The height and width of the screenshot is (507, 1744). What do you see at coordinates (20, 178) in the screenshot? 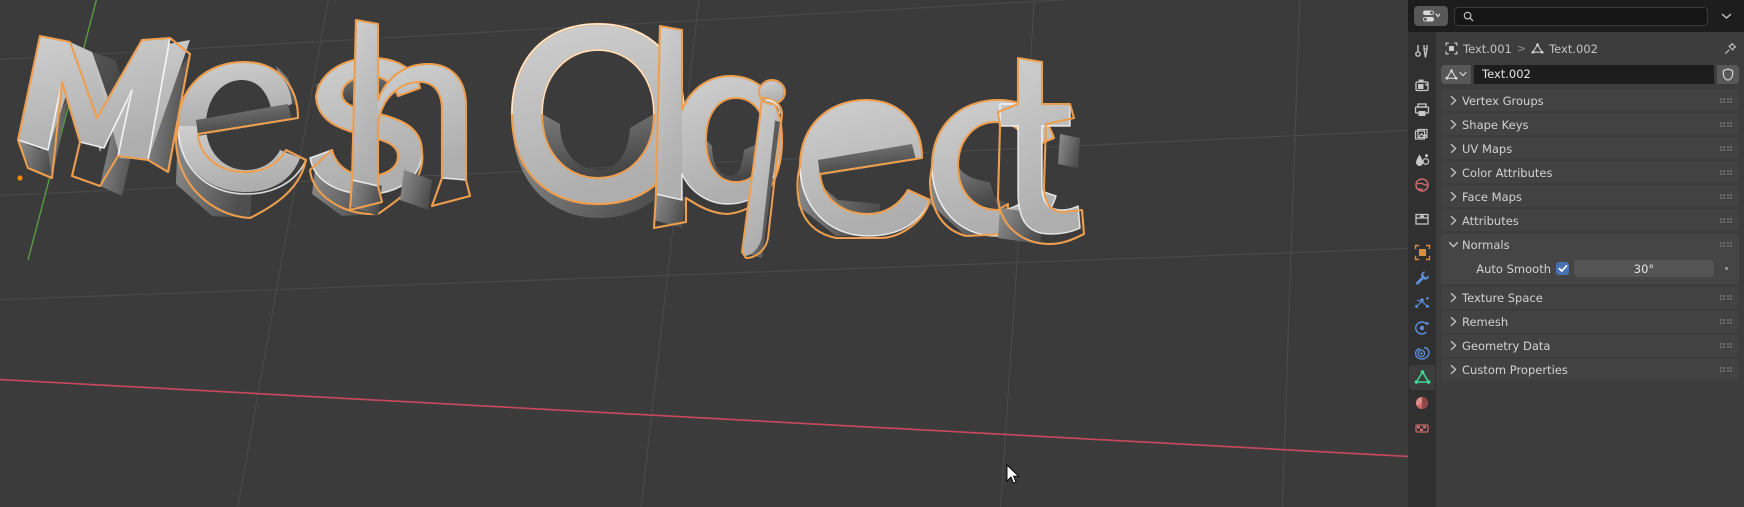
I see `object-origin-dot` at bounding box center [20, 178].